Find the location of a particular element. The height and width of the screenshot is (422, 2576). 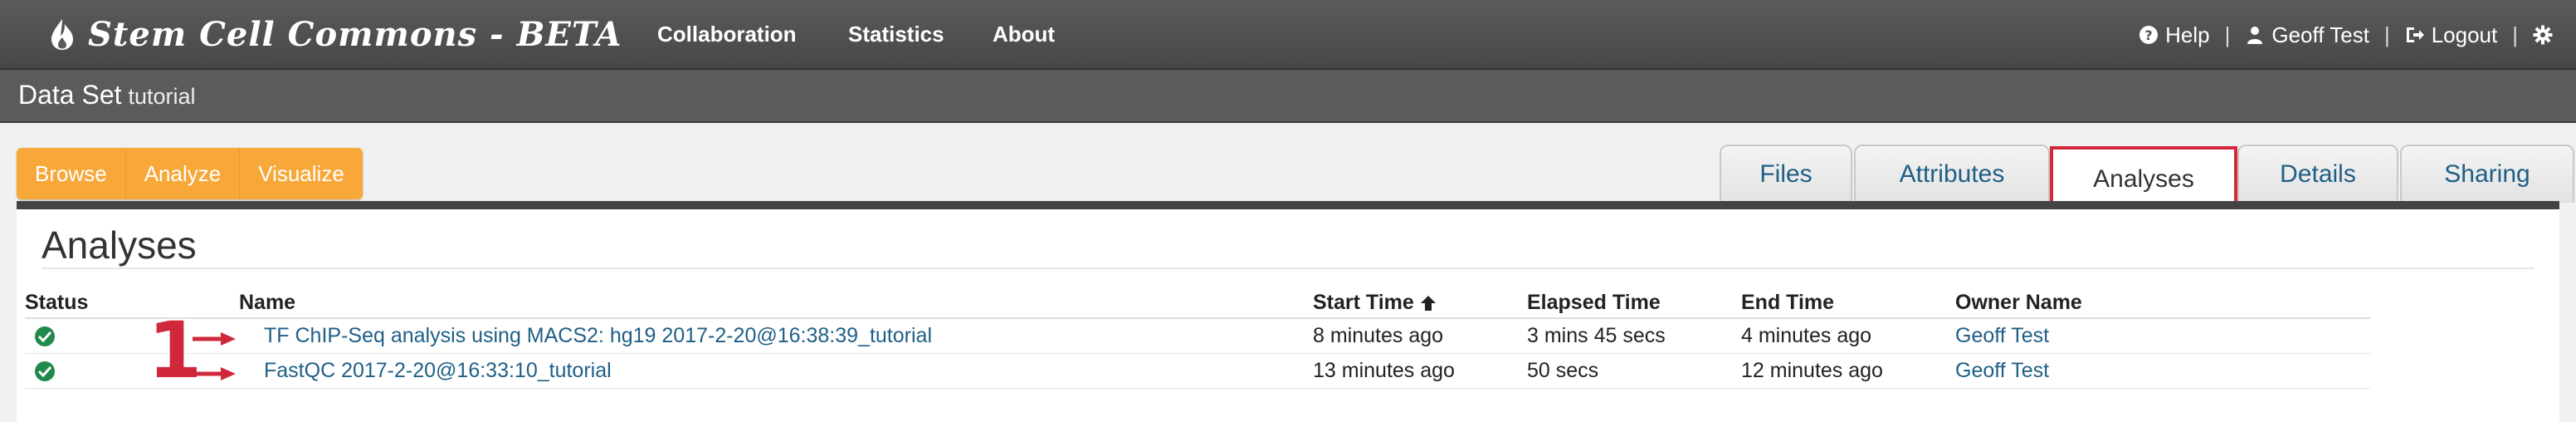

browse-button: Browse is located at coordinates (71, 173).